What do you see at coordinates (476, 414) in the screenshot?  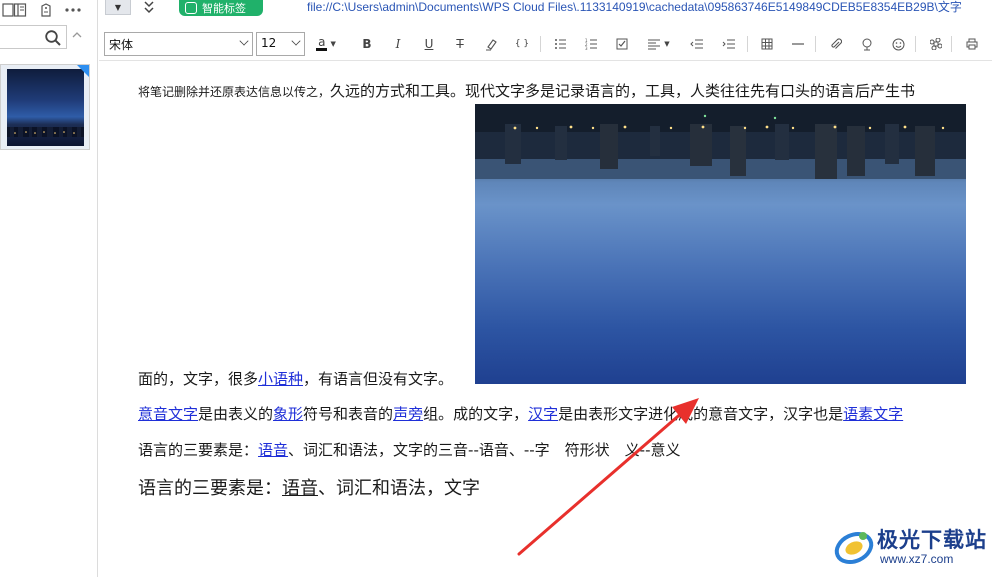 I see `paragraph-3-text-c: 组。成的文字，` at bounding box center [476, 414].